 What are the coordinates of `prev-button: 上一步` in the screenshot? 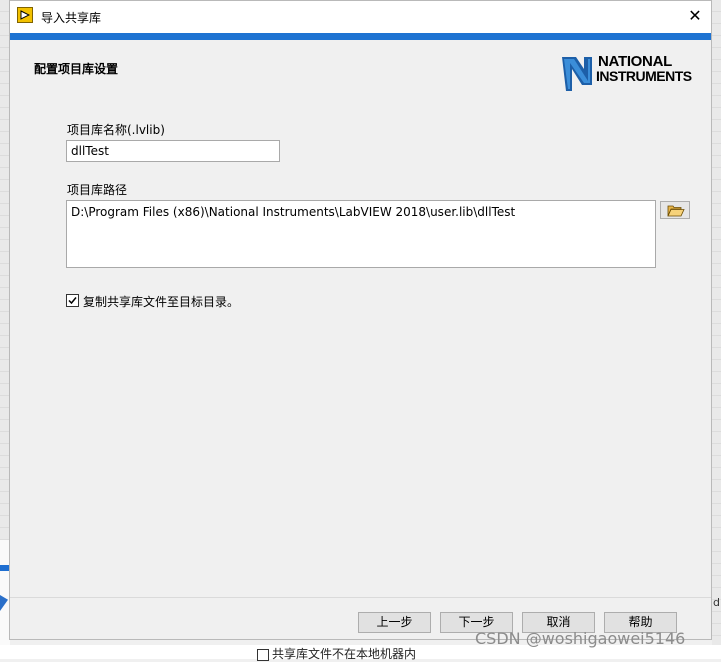 It's located at (394, 622).